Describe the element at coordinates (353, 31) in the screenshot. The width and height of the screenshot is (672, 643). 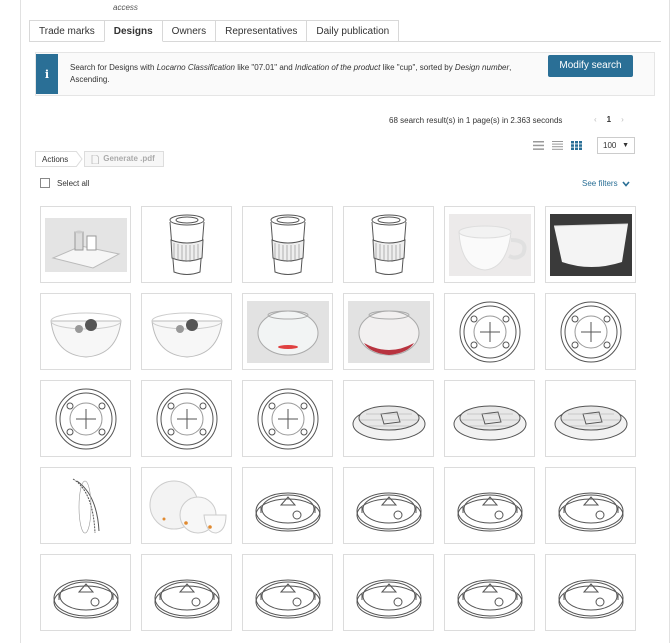
I see `tab-daily-publication: Daily publication` at that location.